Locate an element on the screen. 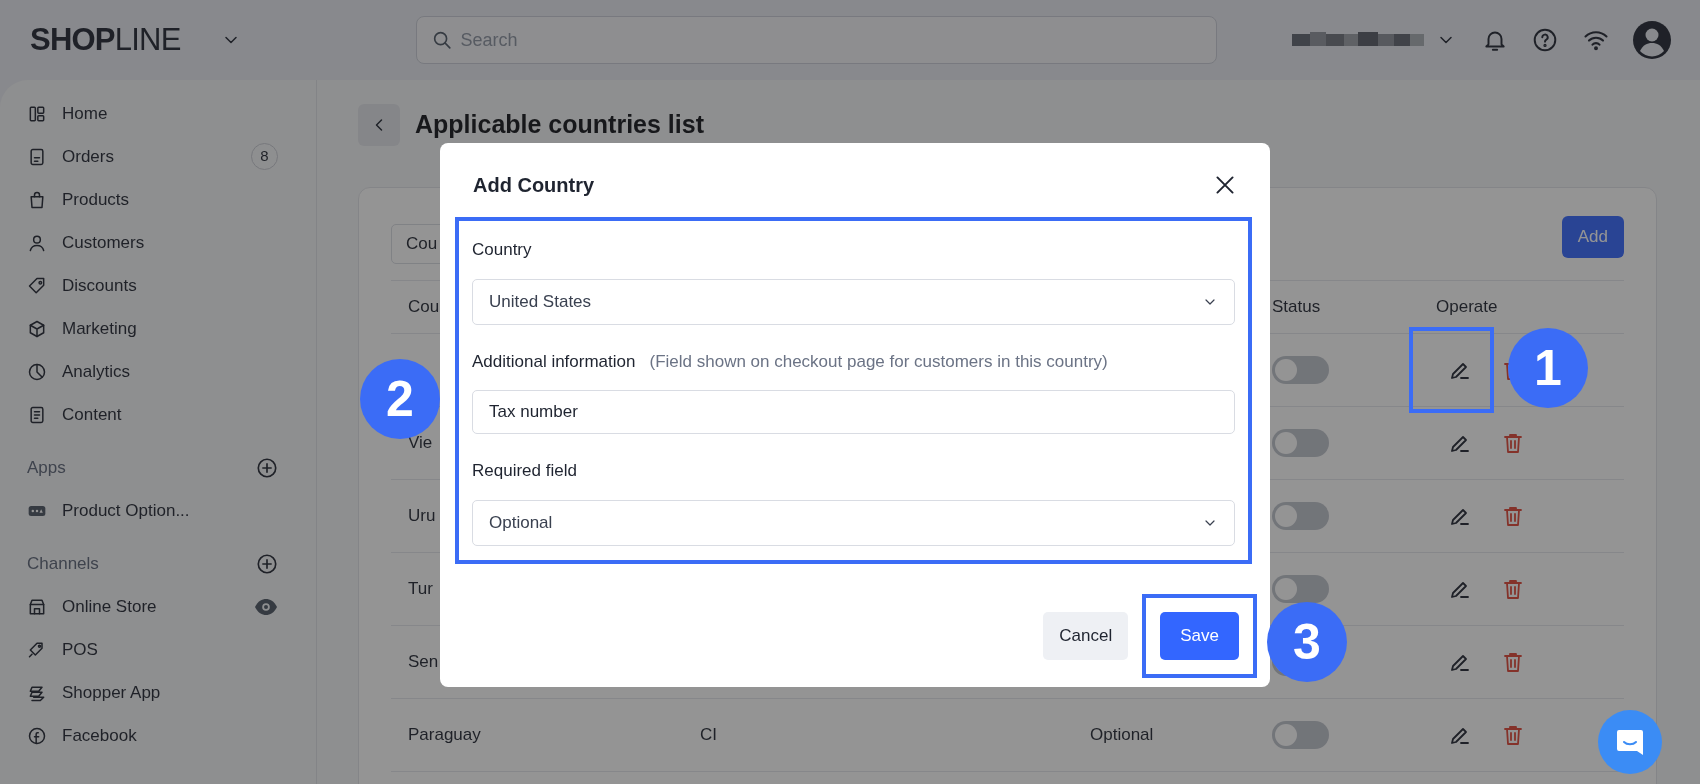 The height and width of the screenshot is (784, 1700). help-icon is located at coordinates (1544, 40).